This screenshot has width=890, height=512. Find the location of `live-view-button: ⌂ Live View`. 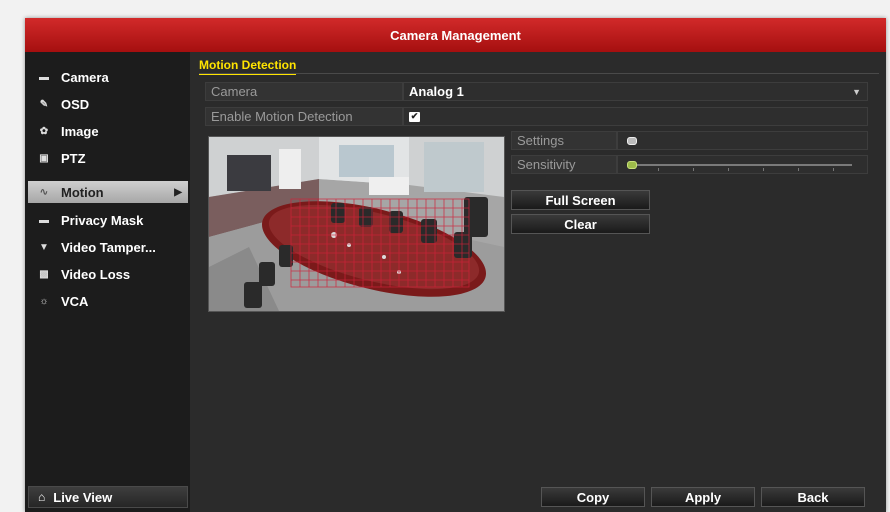

live-view-button: ⌂ Live View is located at coordinates (108, 497).